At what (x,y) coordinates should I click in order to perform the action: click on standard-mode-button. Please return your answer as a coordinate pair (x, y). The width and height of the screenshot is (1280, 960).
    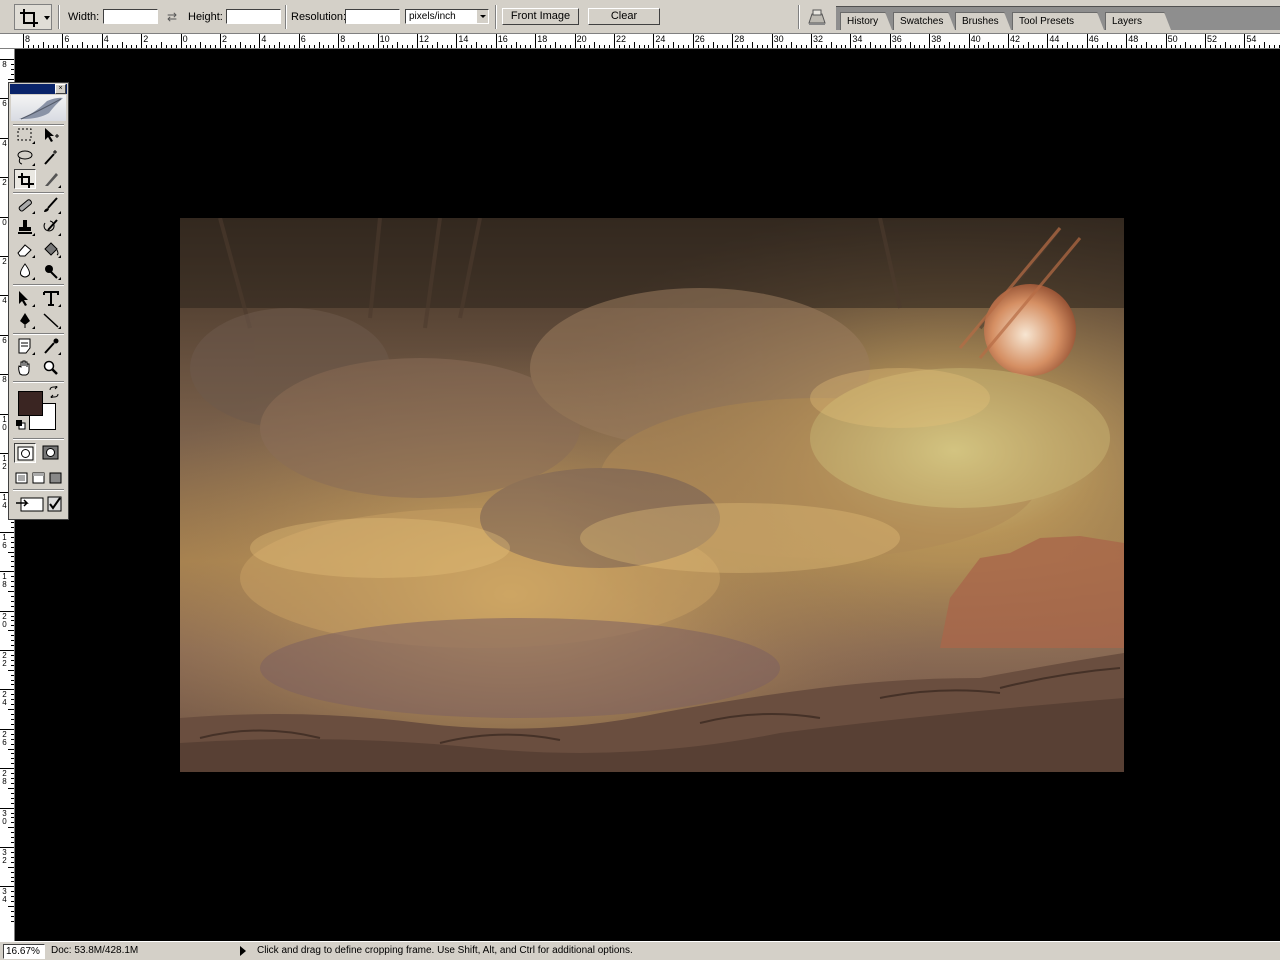
    Looking at the image, I should click on (25, 453).